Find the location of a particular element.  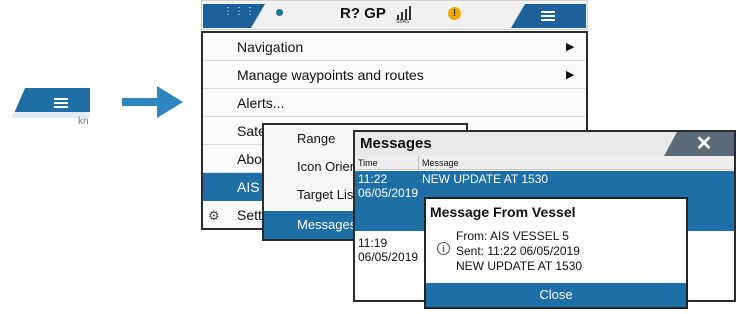

info-icon: i is located at coordinates (443, 248).